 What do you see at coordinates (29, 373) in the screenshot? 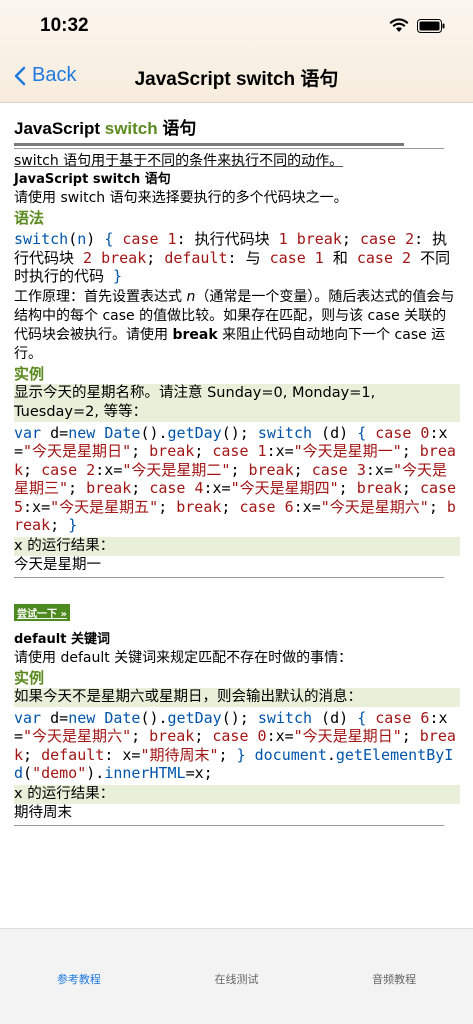
I see `example-label: 实例` at bounding box center [29, 373].